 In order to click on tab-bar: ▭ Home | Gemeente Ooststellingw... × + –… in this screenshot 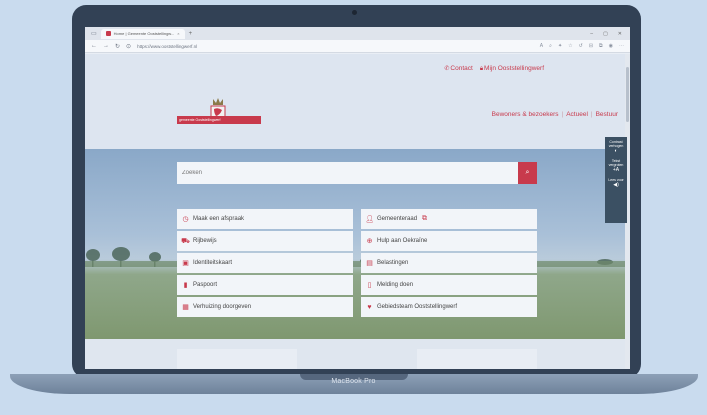, I will do `click(357, 33)`.